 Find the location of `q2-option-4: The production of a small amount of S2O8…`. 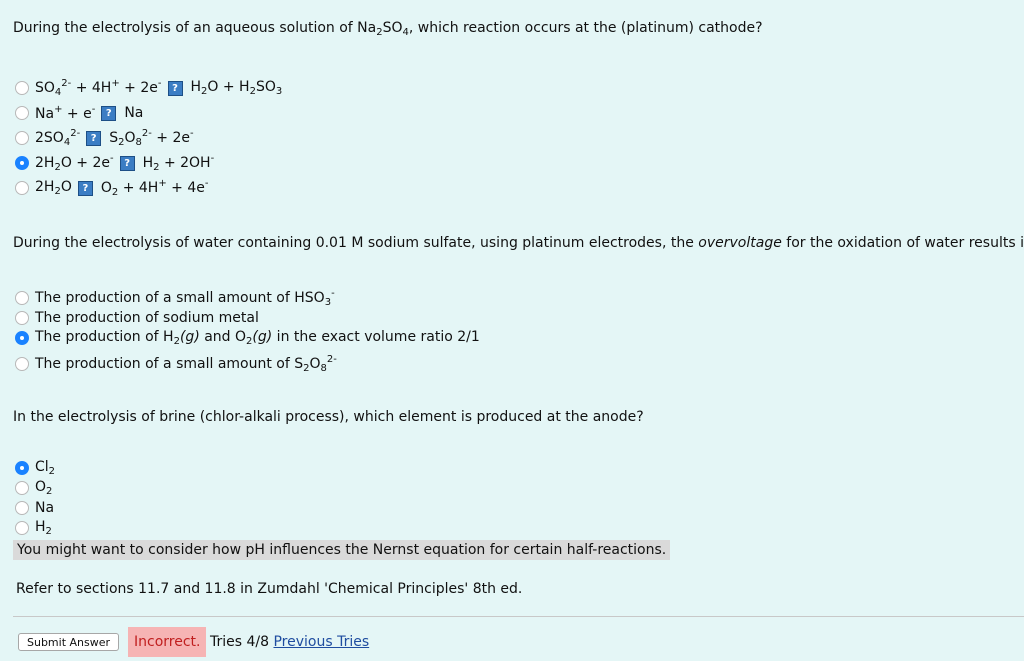

q2-option-4: The production of a small amount of S2O8… is located at coordinates (247, 364).